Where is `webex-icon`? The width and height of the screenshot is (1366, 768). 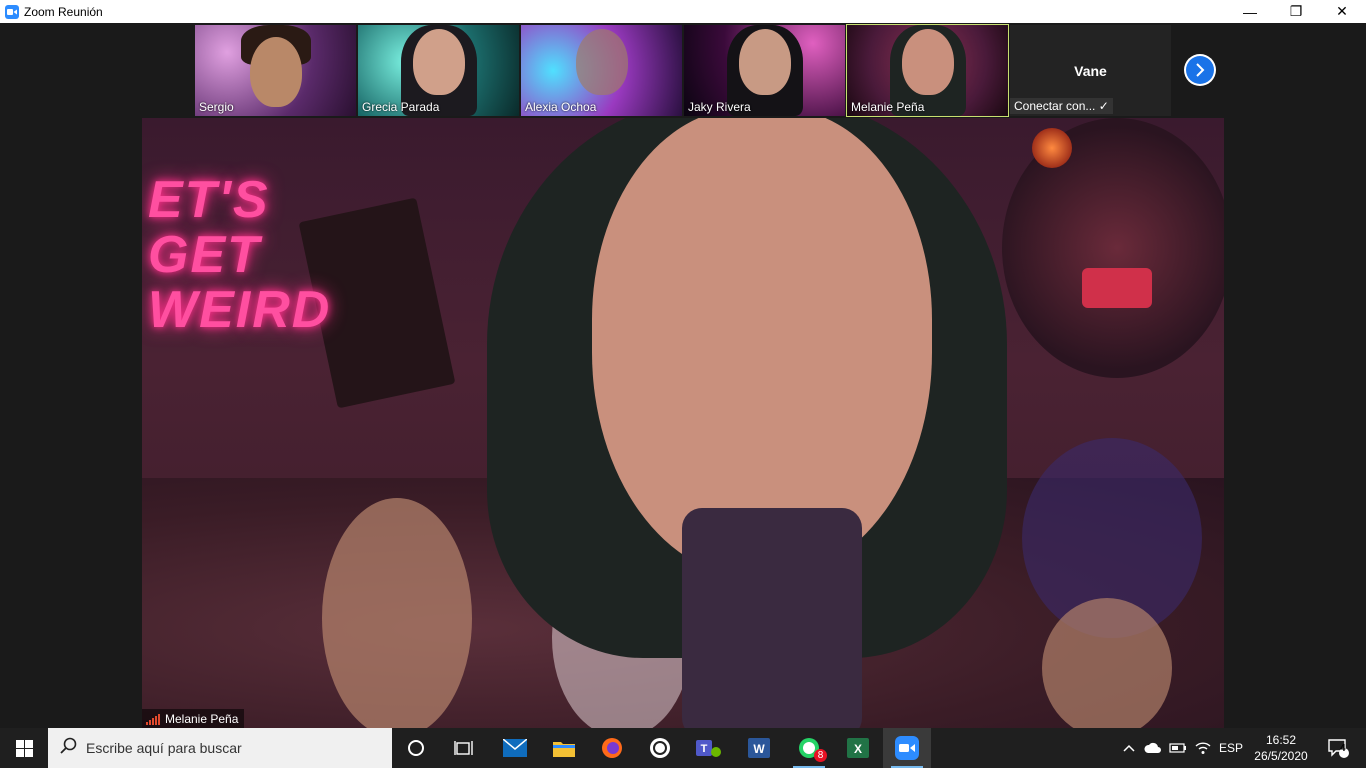 webex-icon is located at coordinates (660, 748).